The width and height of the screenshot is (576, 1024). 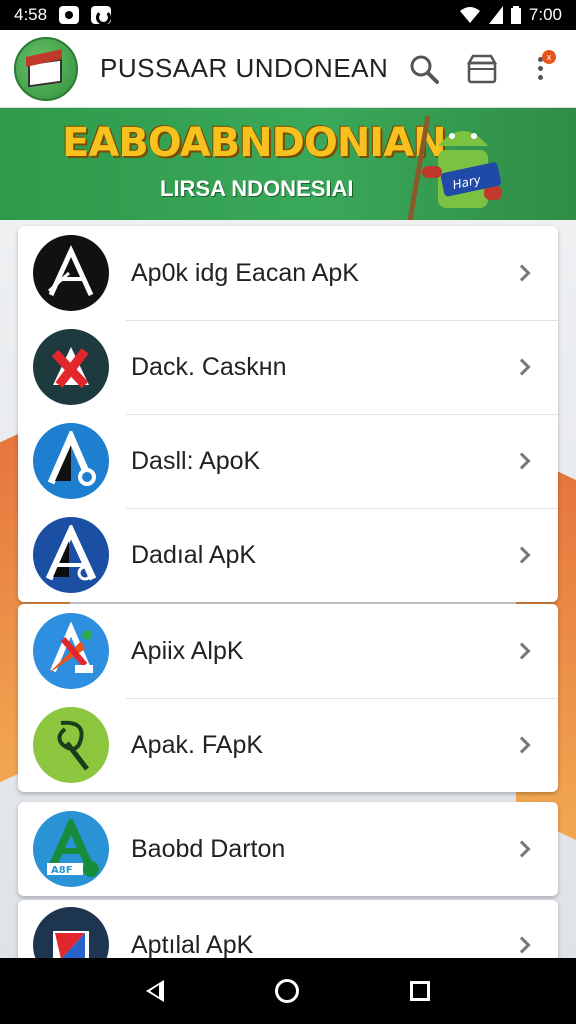 What do you see at coordinates (196, 460) in the screenshot?
I see `list-item-label: Dasll: ApoK` at bounding box center [196, 460].